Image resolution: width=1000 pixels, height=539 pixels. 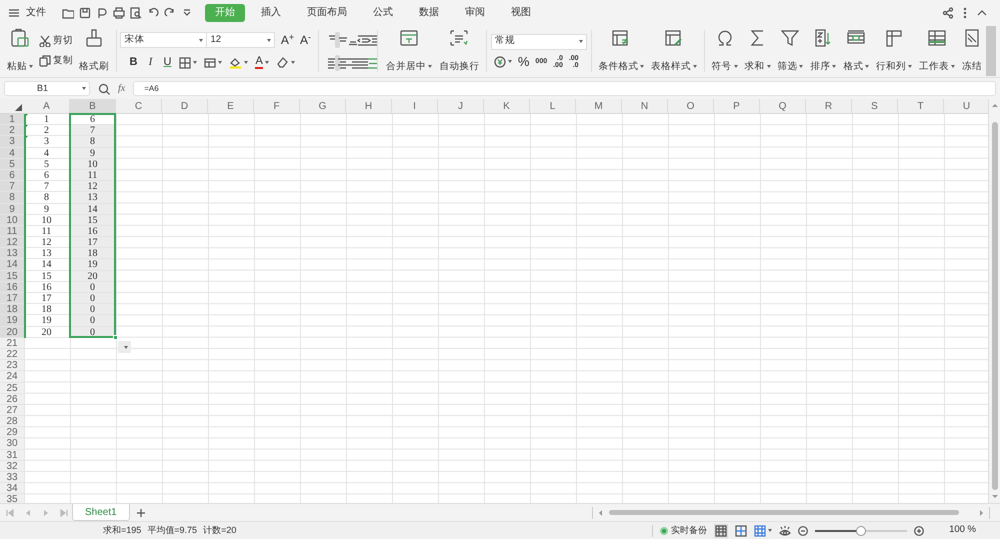 What do you see at coordinates (691, 106) in the screenshot?
I see `column-header: O` at bounding box center [691, 106].